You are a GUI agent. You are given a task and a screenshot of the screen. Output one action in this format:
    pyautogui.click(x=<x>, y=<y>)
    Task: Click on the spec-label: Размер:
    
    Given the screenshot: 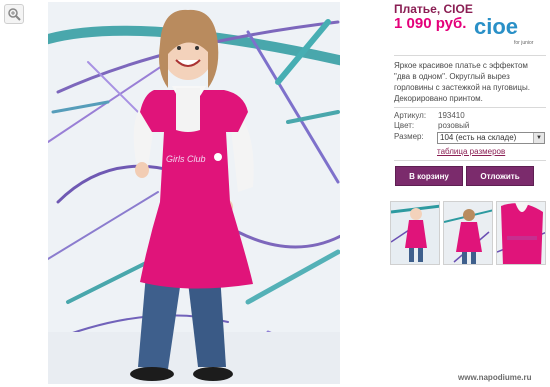 What is the action you would take?
    pyautogui.click(x=409, y=136)
    